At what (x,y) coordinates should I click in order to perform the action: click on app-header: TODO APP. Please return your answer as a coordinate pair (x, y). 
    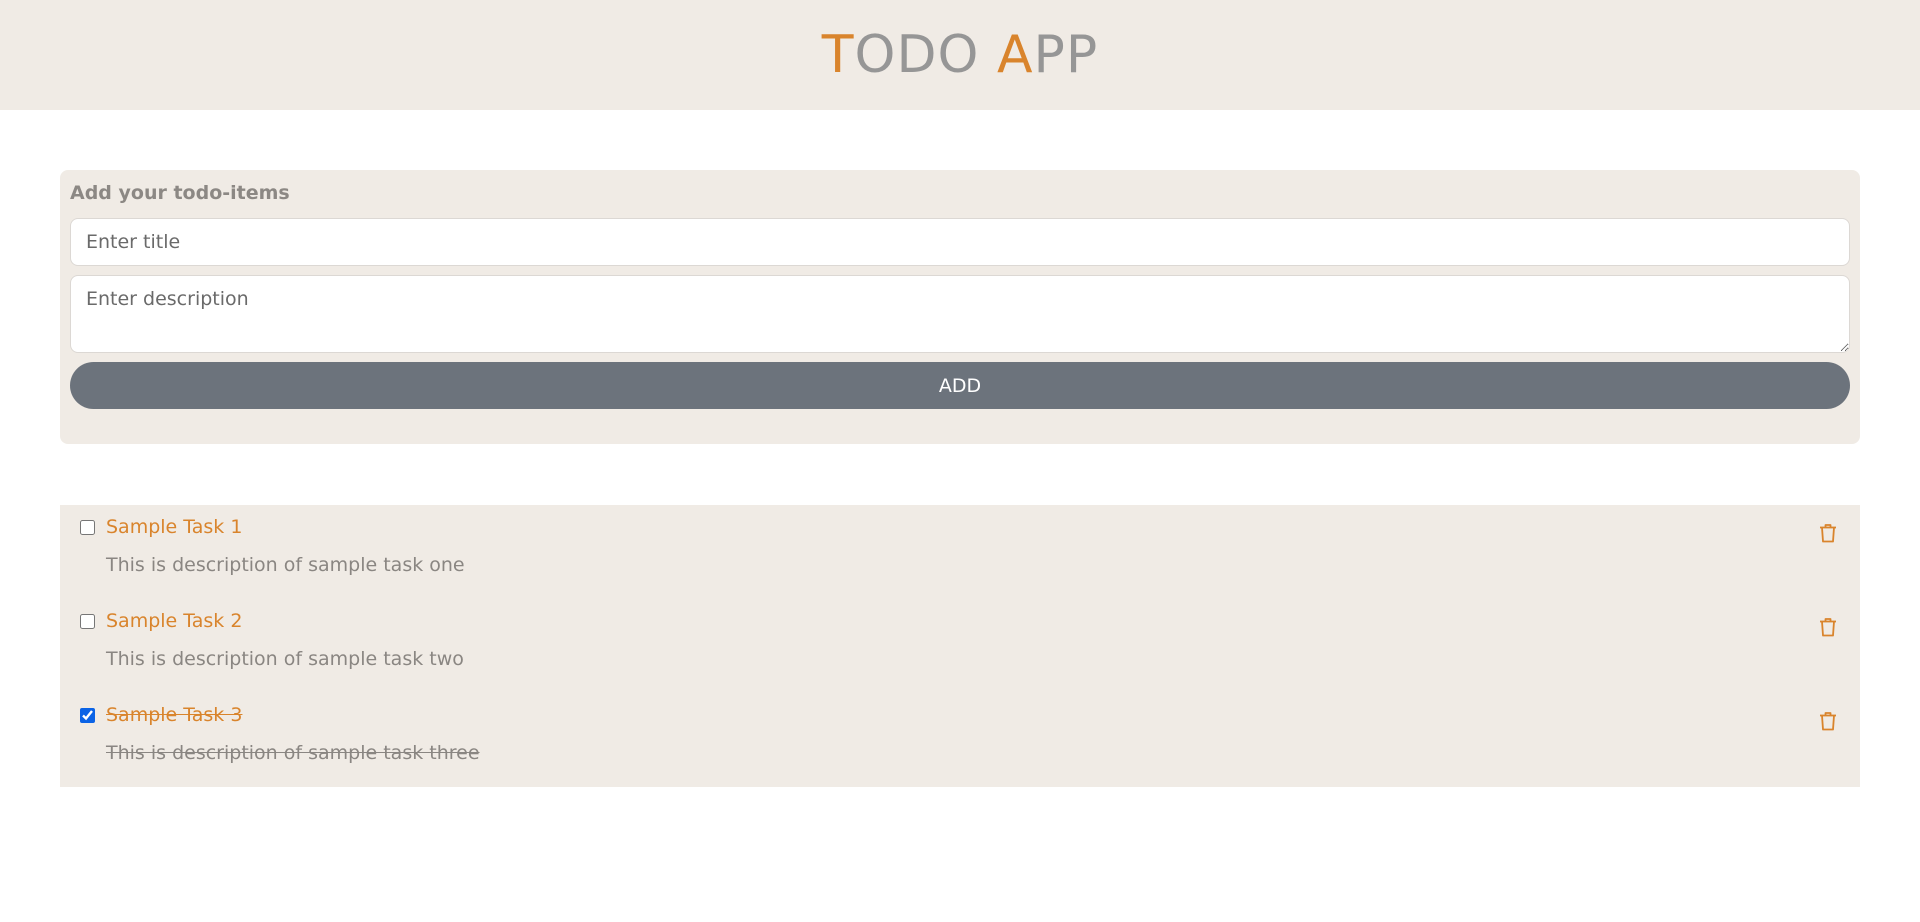
    Looking at the image, I should click on (960, 55).